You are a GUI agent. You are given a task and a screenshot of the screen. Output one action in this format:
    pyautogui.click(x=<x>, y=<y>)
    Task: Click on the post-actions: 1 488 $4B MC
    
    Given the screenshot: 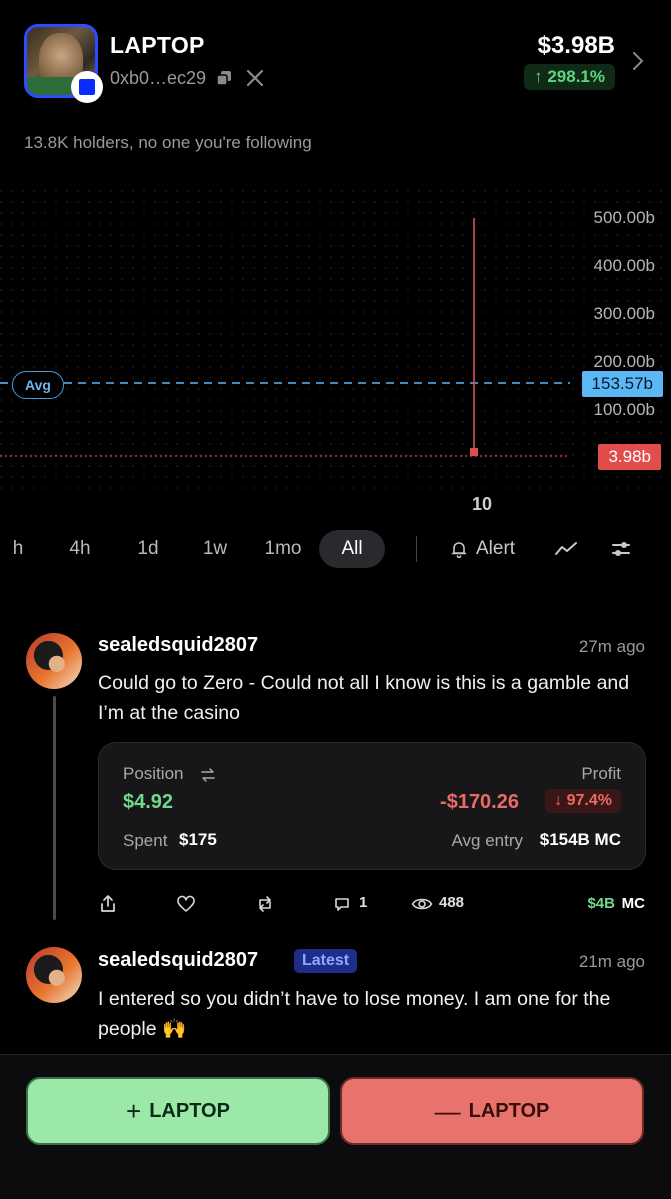 What is the action you would take?
    pyautogui.click(x=335, y=905)
    